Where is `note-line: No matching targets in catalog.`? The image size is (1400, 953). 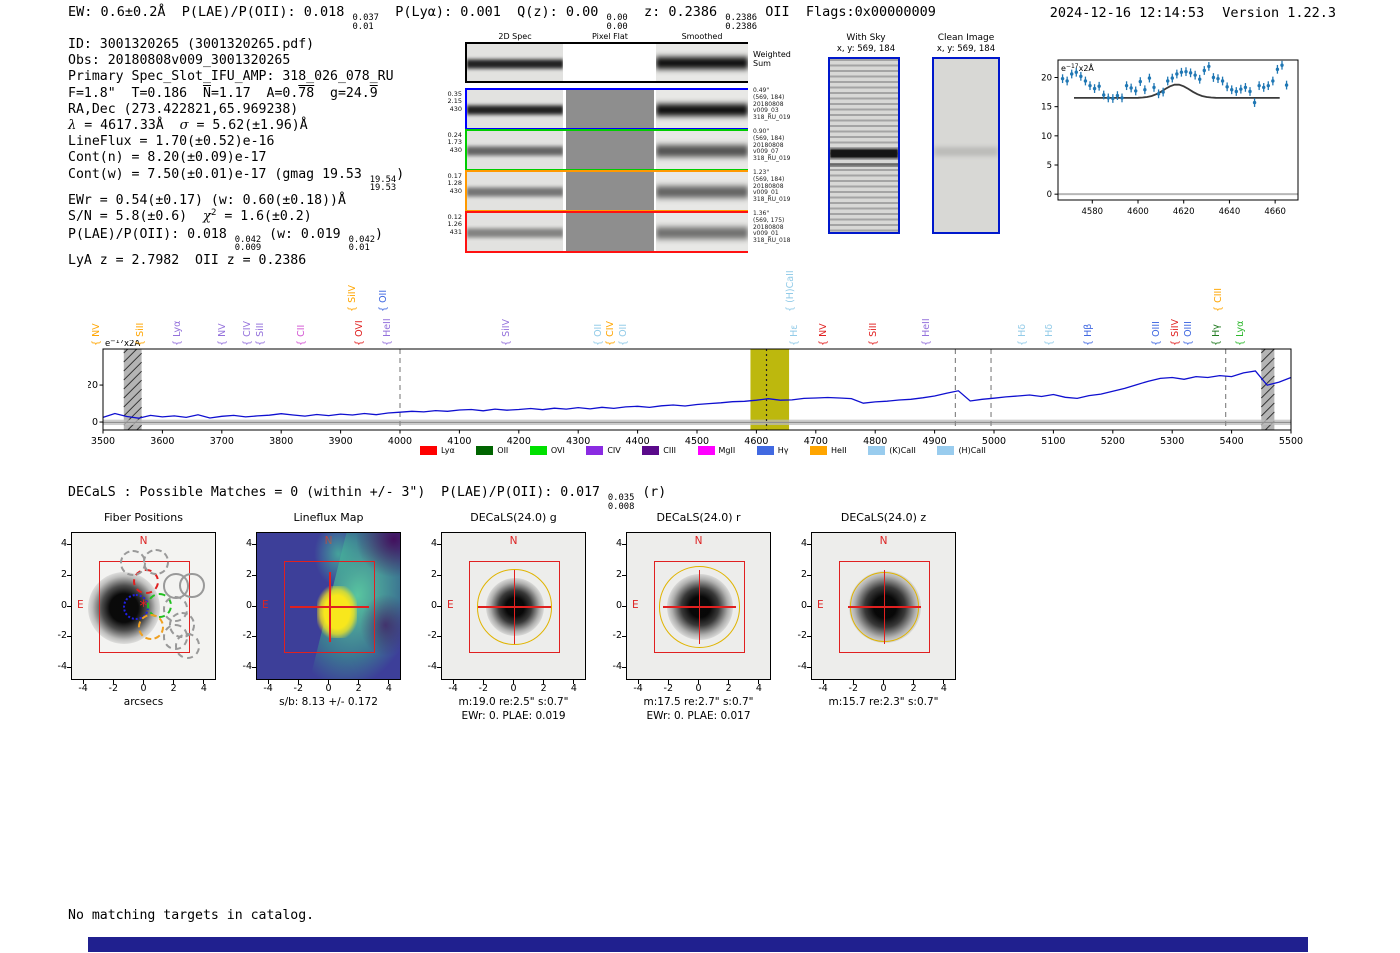
note-line: No matching targets in catalog. is located at coordinates (191, 915).